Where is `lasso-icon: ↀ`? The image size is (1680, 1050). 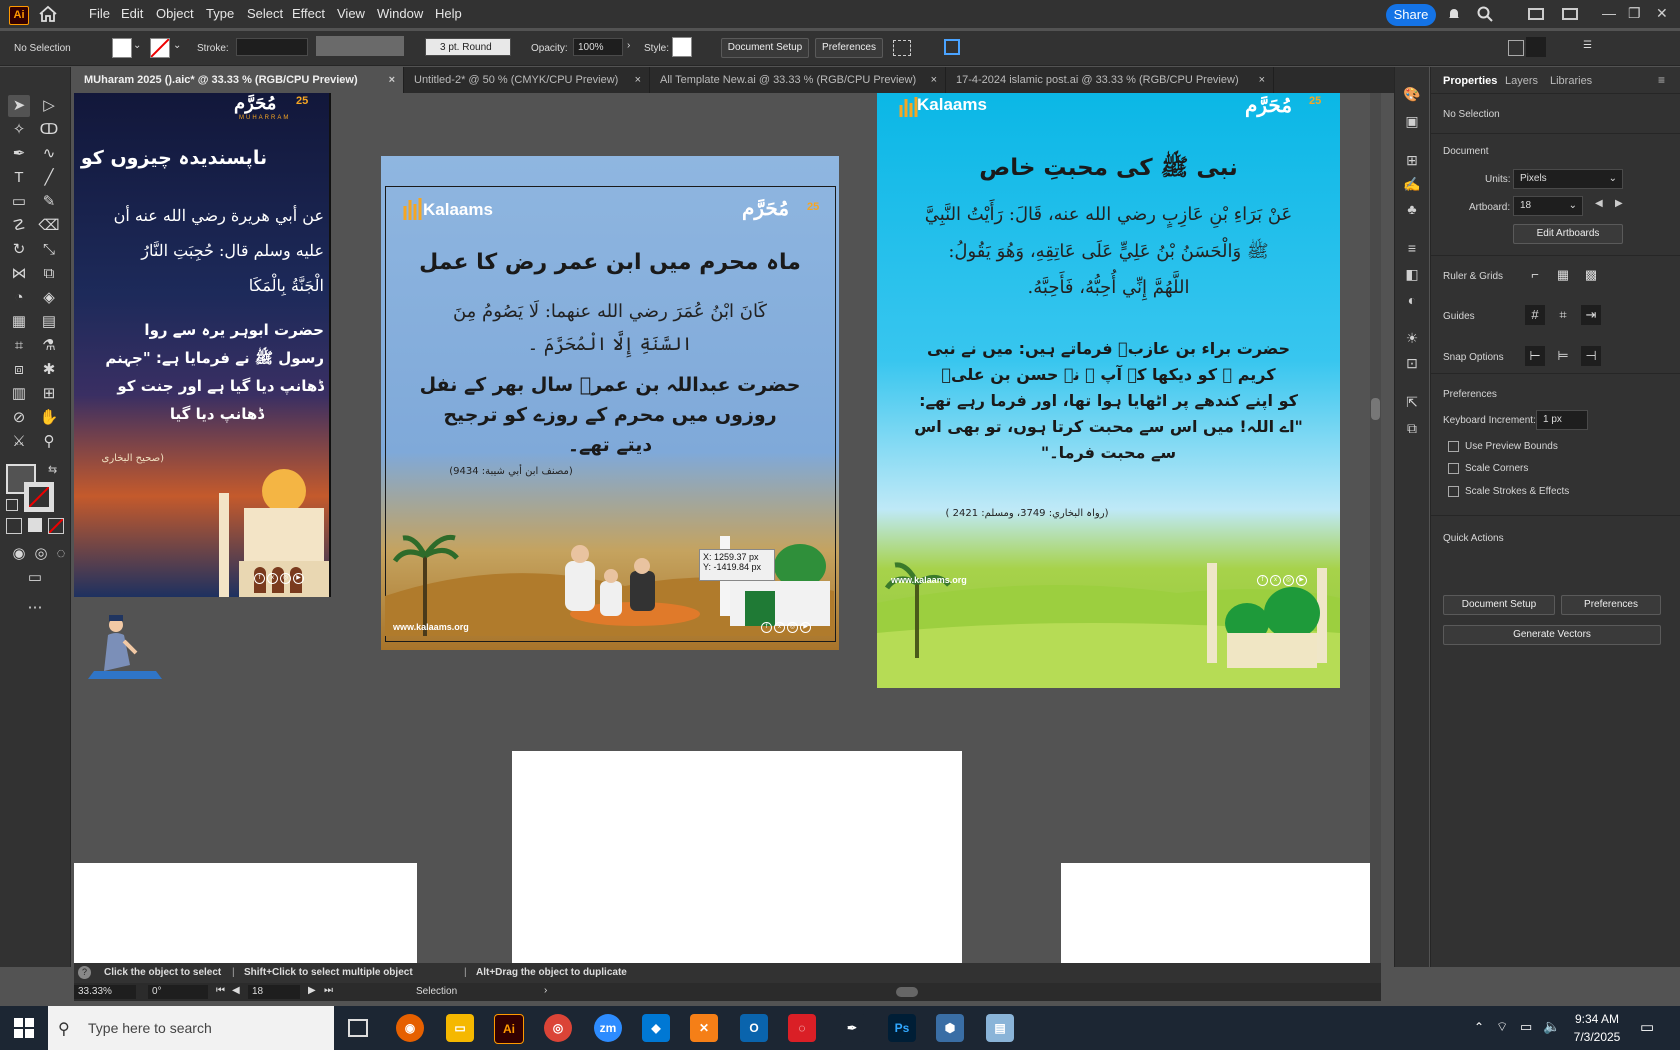 lasso-icon: ↀ is located at coordinates (49, 130).